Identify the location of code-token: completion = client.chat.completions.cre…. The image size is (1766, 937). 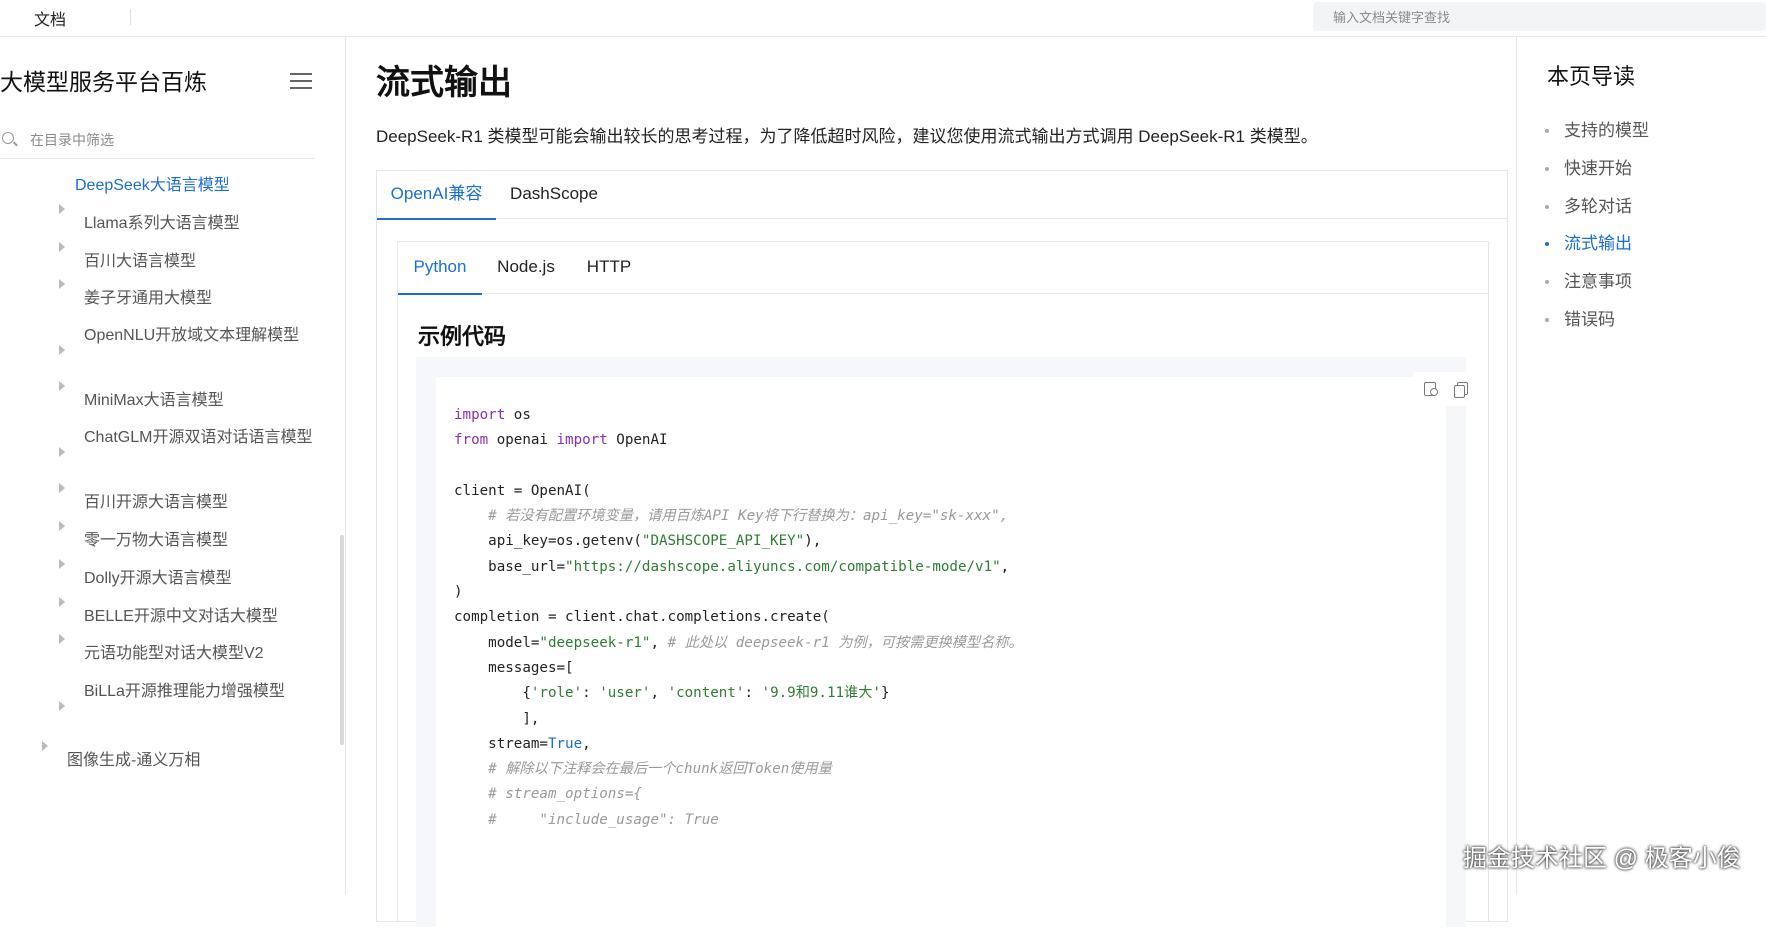
(642, 617).